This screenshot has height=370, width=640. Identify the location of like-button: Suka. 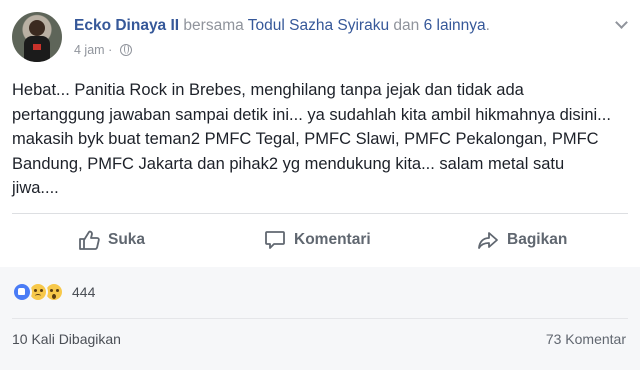
(111, 240).